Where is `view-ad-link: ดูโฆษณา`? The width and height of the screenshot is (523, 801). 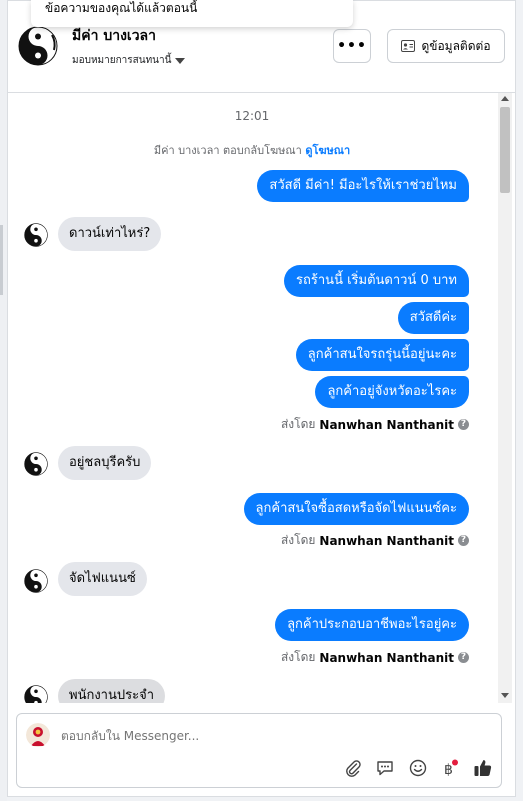 view-ad-link: ดูโฆษณา is located at coordinates (327, 150).